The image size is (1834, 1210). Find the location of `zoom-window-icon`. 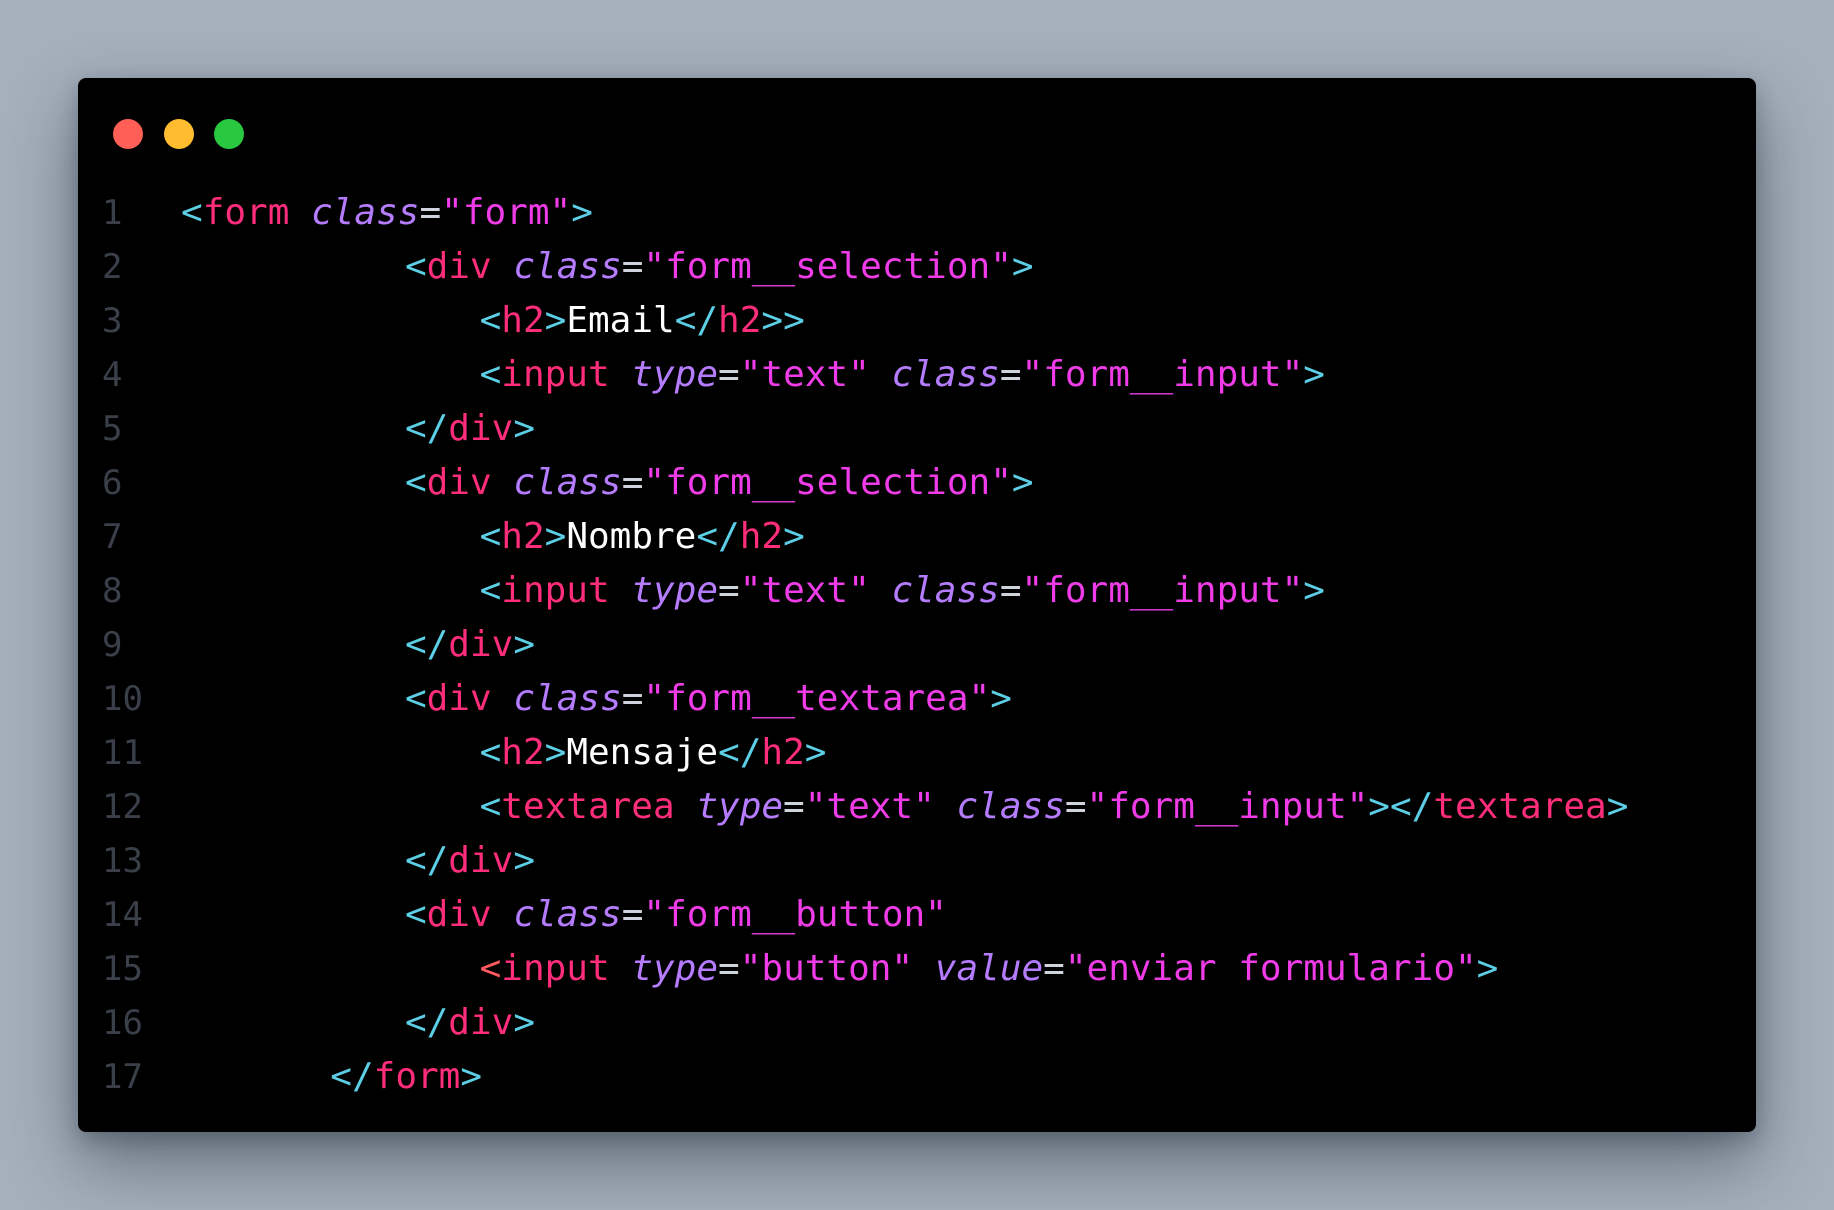

zoom-window-icon is located at coordinates (229, 134).